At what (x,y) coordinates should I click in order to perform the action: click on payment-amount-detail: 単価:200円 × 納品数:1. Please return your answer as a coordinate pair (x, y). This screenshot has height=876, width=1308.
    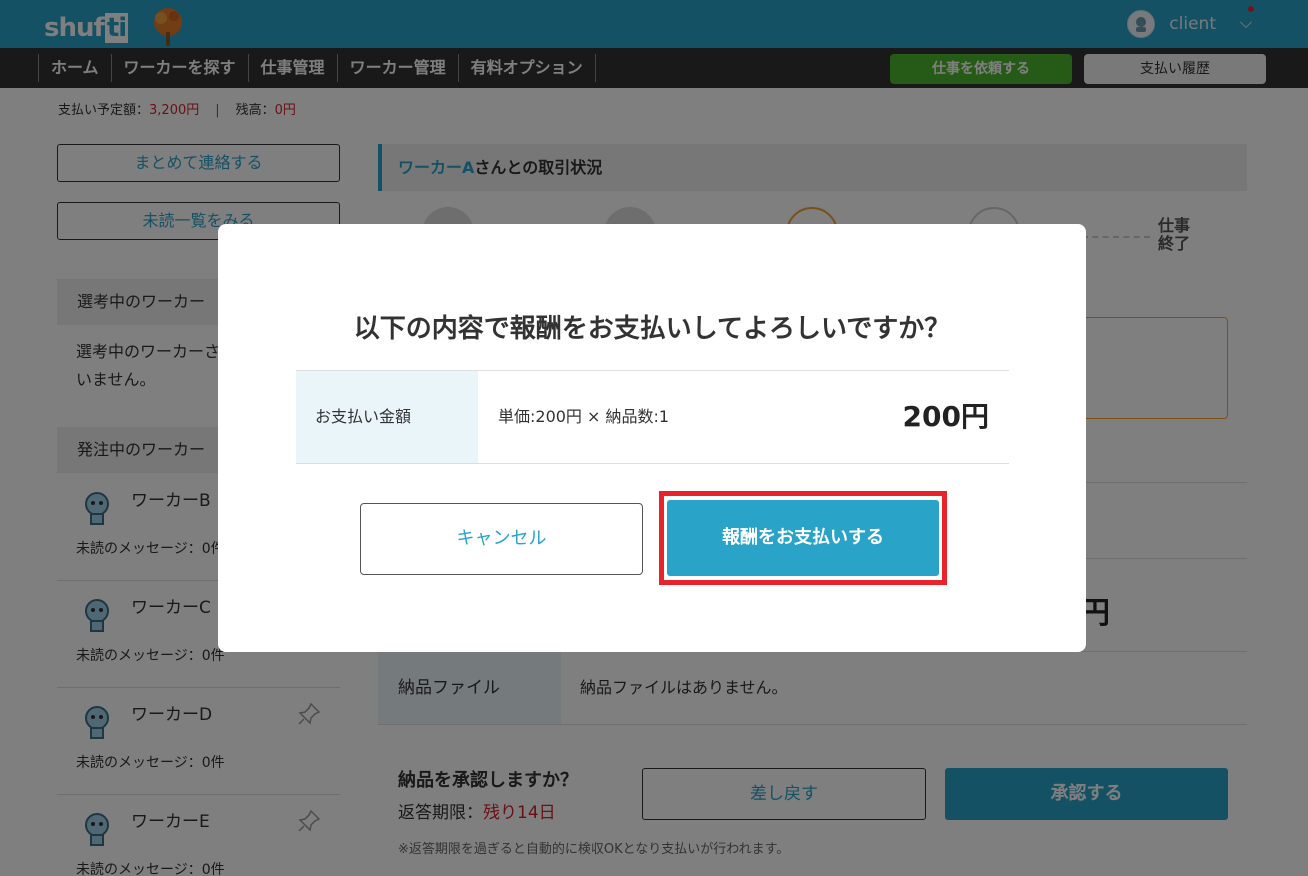
    Looking at the image, I should click on (584, 416).